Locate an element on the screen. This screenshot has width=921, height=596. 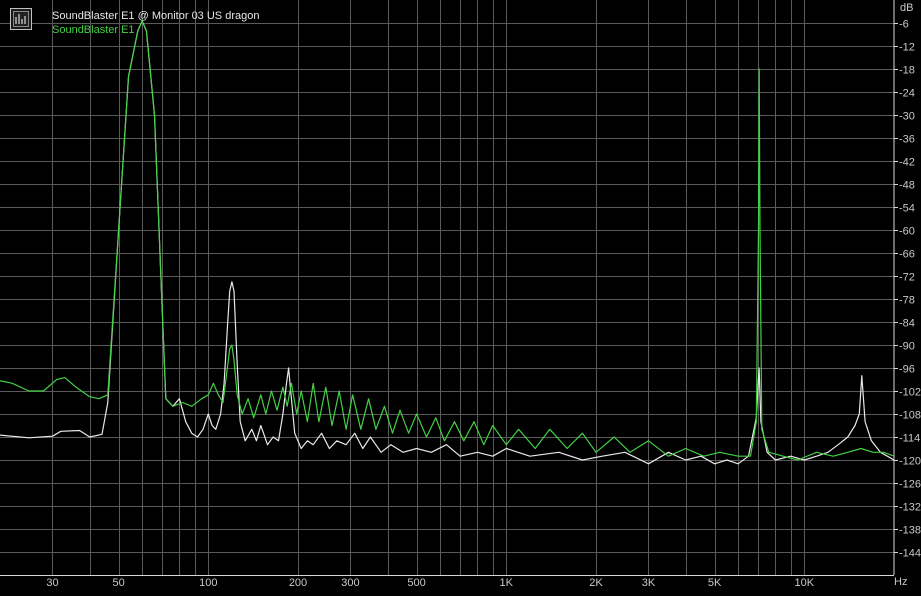
x-tick-label: 200 is located at coordinates (298, 583).